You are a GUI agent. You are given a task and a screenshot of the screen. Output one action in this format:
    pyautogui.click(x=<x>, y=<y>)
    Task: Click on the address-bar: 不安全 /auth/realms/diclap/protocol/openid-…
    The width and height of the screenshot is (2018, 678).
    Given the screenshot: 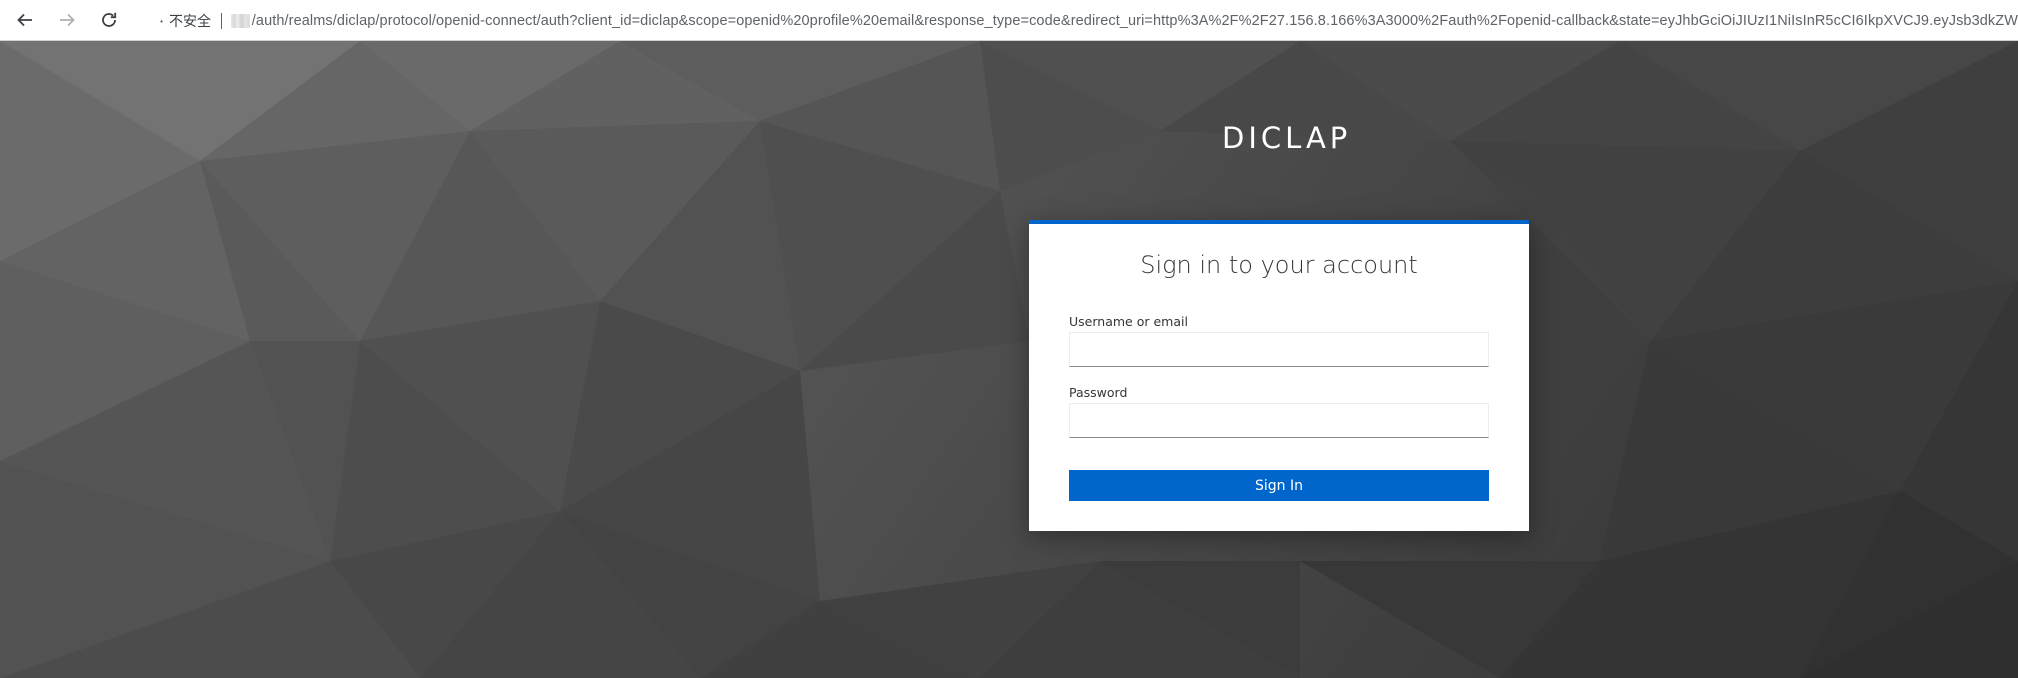 What is the action you would take?
    pyautogui.click(x=1084, y=21)
    